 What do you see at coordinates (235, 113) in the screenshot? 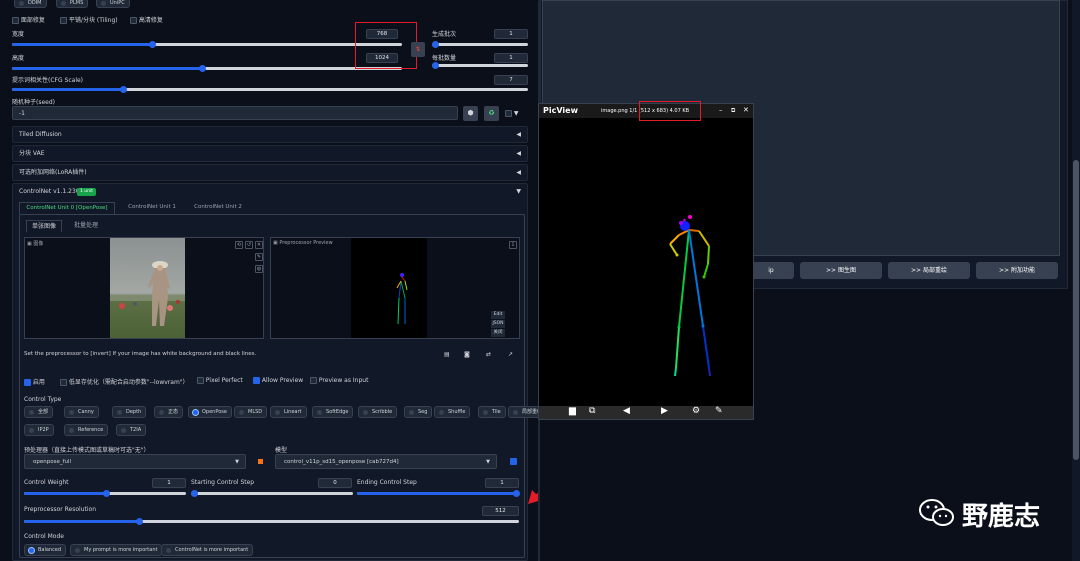
I see `seed-input: -1` at bounding box center [235, 113].